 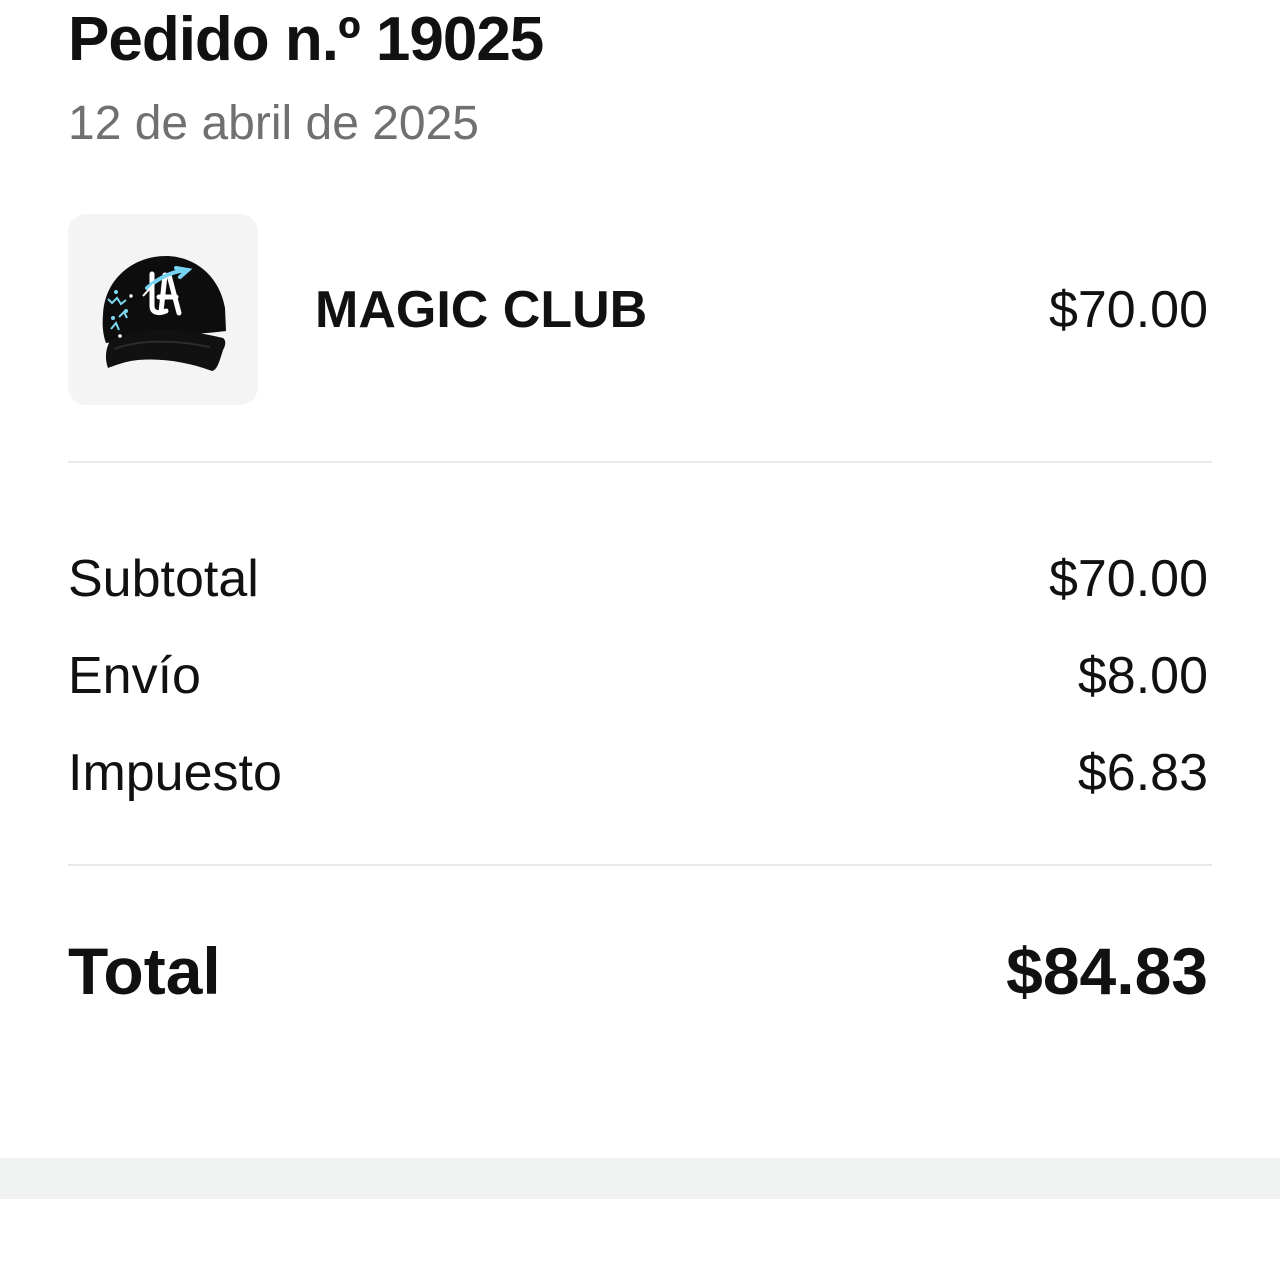 What do you see at coordinates (144, 971) in the screenshot?
I see `total-label: Total` at bounding box center [144, 971].